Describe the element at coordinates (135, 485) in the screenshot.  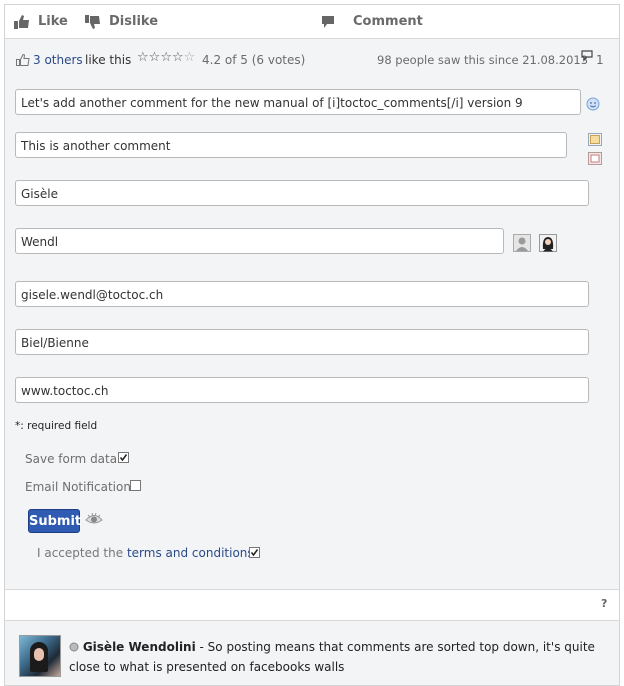
I see `email-notification-checkbox` at that location.